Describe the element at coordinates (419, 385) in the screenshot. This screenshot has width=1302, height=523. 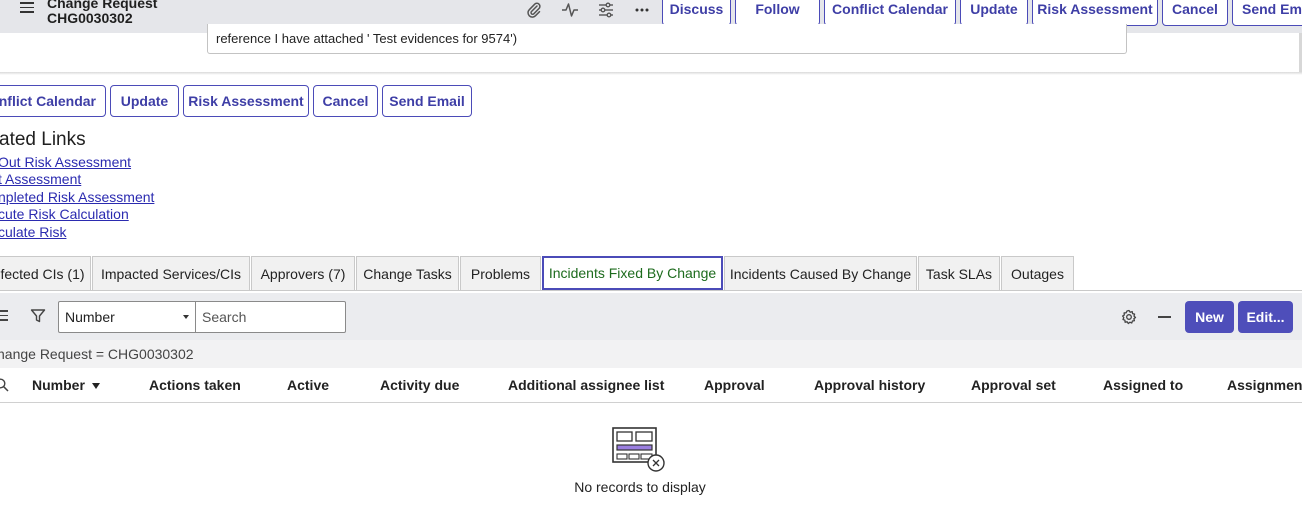
I see `column-activity-due: Activity due` at that location.